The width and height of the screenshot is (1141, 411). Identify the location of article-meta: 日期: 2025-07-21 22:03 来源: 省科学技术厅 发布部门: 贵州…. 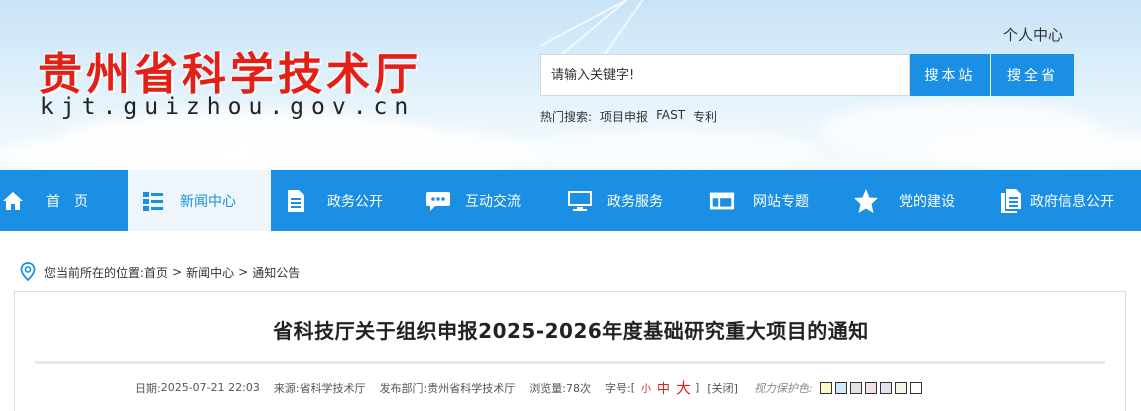
(528, 387).